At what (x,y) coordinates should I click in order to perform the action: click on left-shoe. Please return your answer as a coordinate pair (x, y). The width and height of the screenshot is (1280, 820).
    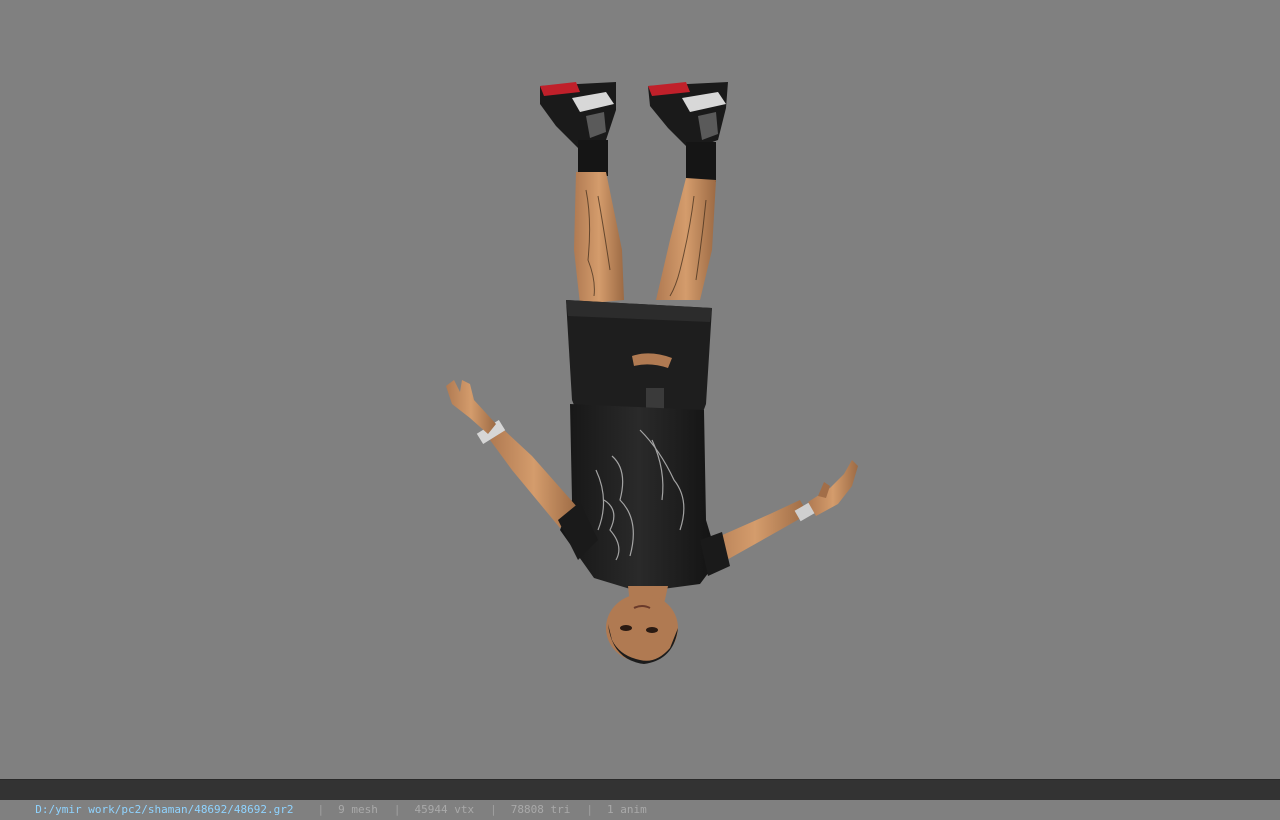
    Looking at the image, I should click on (578, 115).